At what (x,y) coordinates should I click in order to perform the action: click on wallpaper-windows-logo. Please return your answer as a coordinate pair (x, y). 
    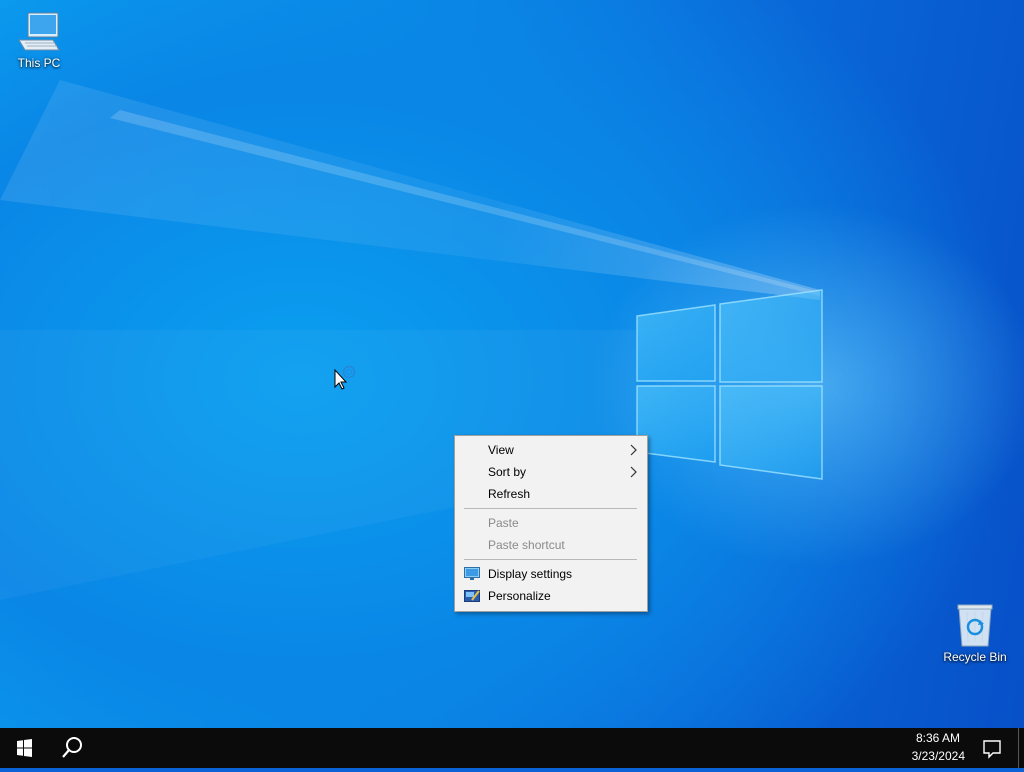
    Looking at the image, I should click on (729, 384).